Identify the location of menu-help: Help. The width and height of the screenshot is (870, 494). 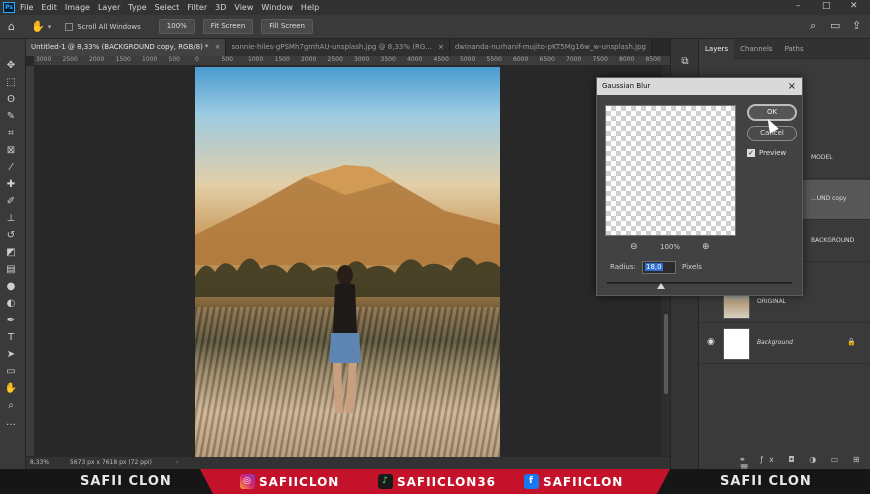
(310, 7).